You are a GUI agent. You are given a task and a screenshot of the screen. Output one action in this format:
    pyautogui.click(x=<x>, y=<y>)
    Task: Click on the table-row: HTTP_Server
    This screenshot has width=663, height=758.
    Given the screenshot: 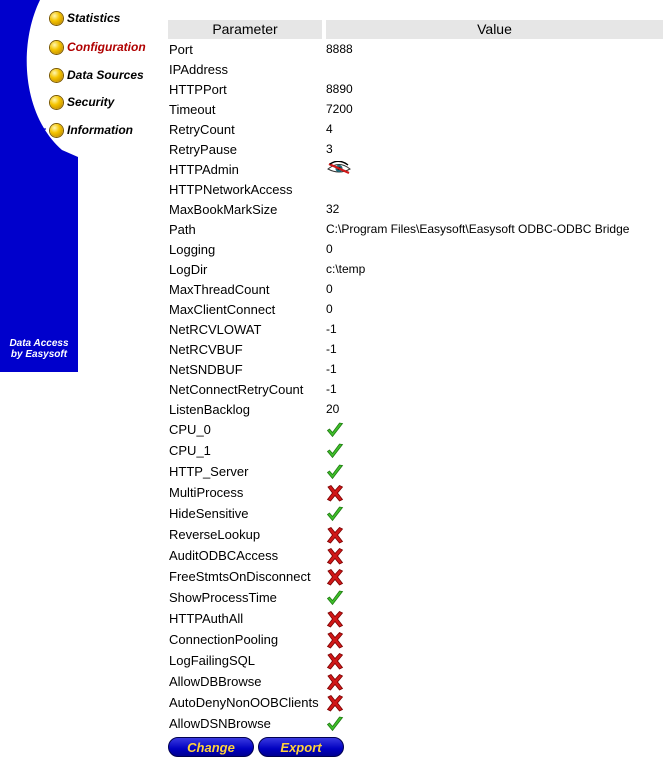 What is the action you would take?
    pyautogui.click(x=415, y=471)
    